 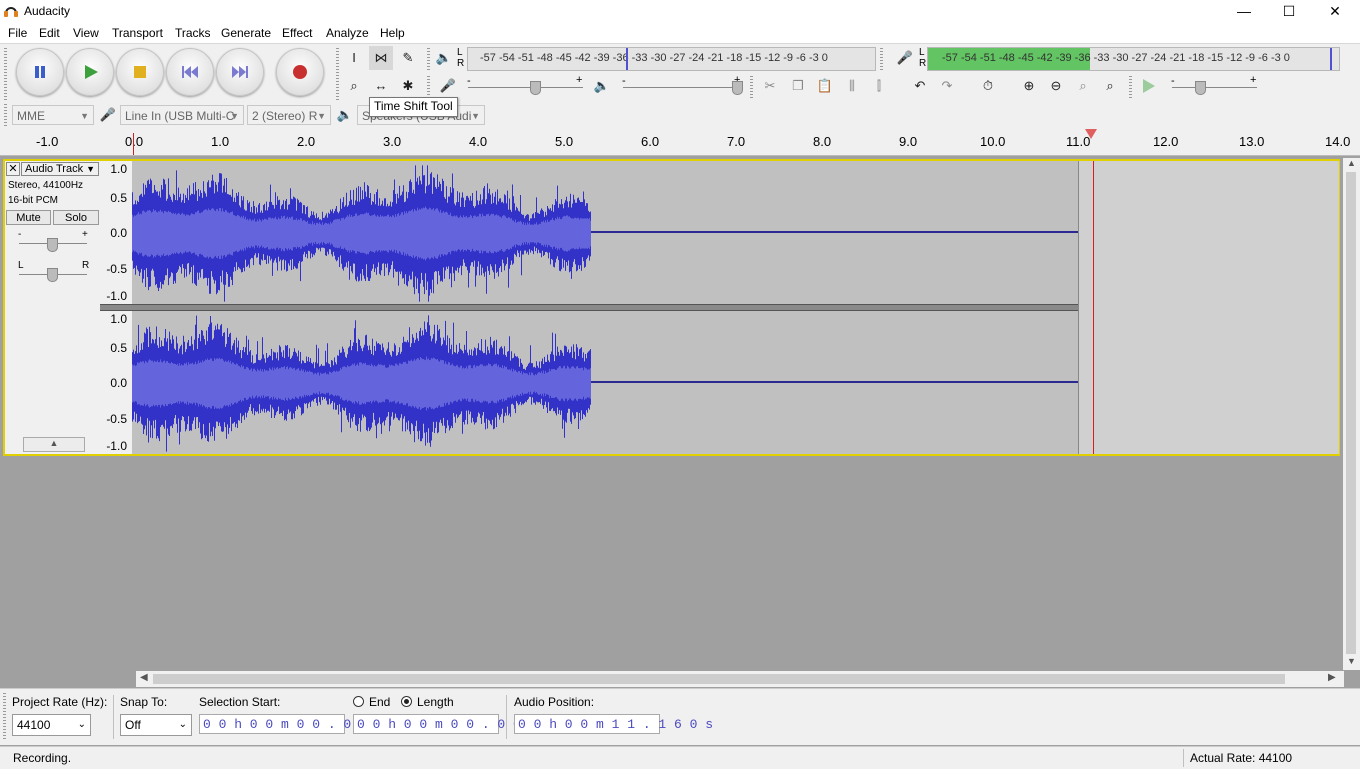 What do you see at coordinates (444, 58) in the screenshot?
I see `playback-meter-button: 🔈` at bounding box center [444, 58].